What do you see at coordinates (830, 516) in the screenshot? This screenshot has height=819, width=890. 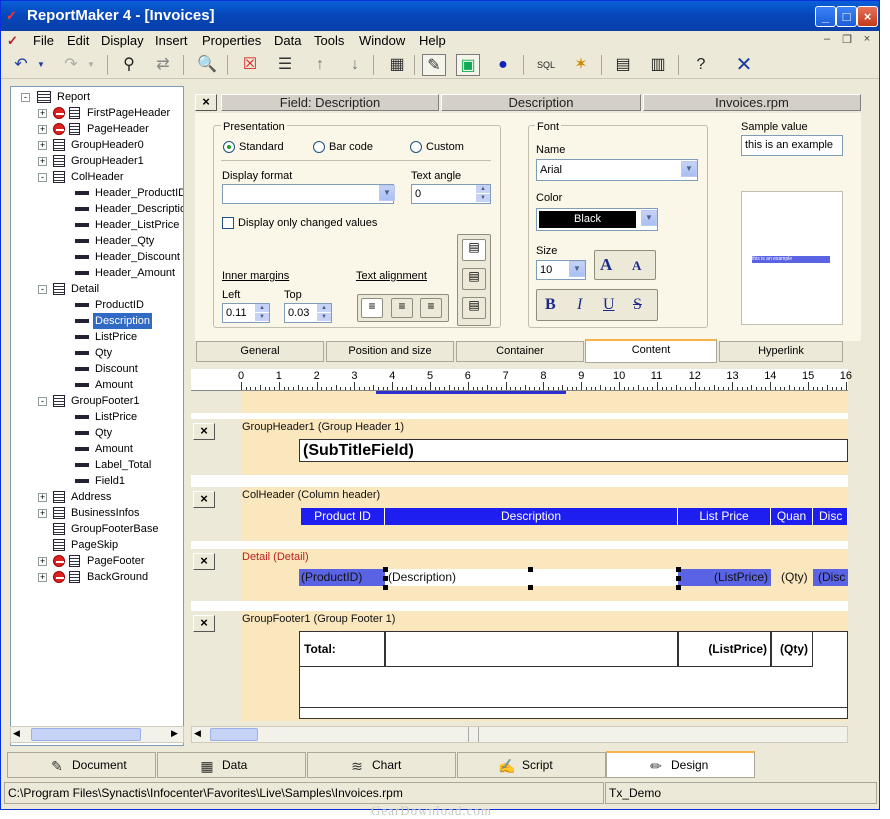 I see `col-header-discount: Disc` at bounding box center [830, 516].